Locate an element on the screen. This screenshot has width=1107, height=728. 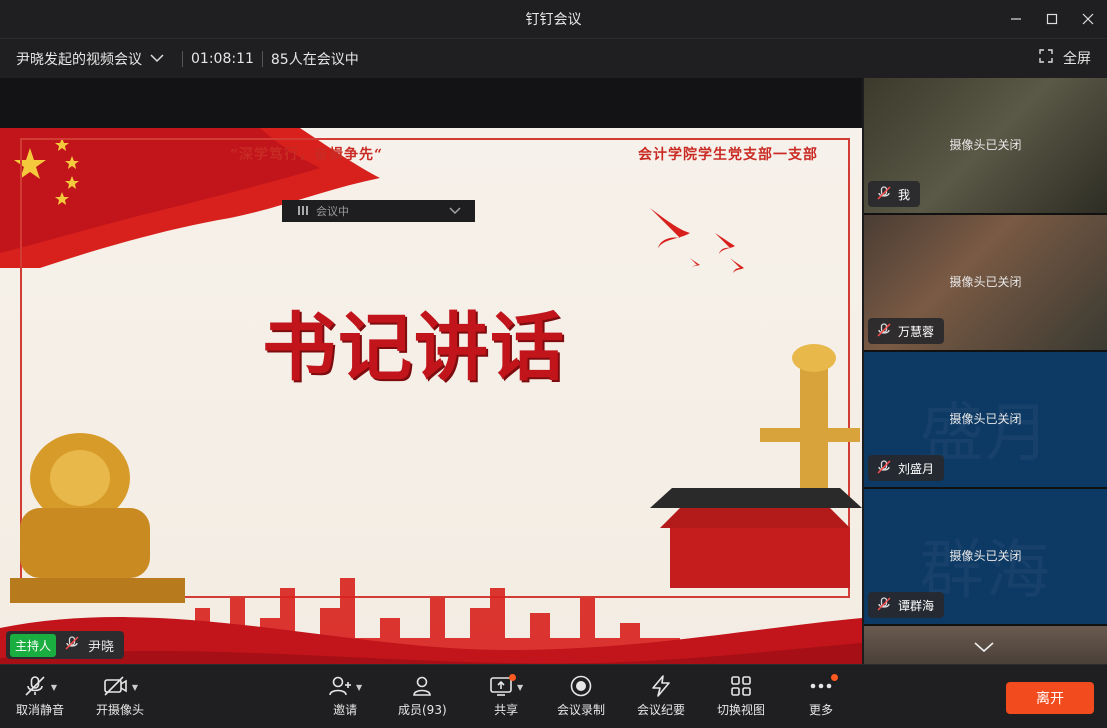
camera-label: 开摄像头 is located at coordinates (120, 710).